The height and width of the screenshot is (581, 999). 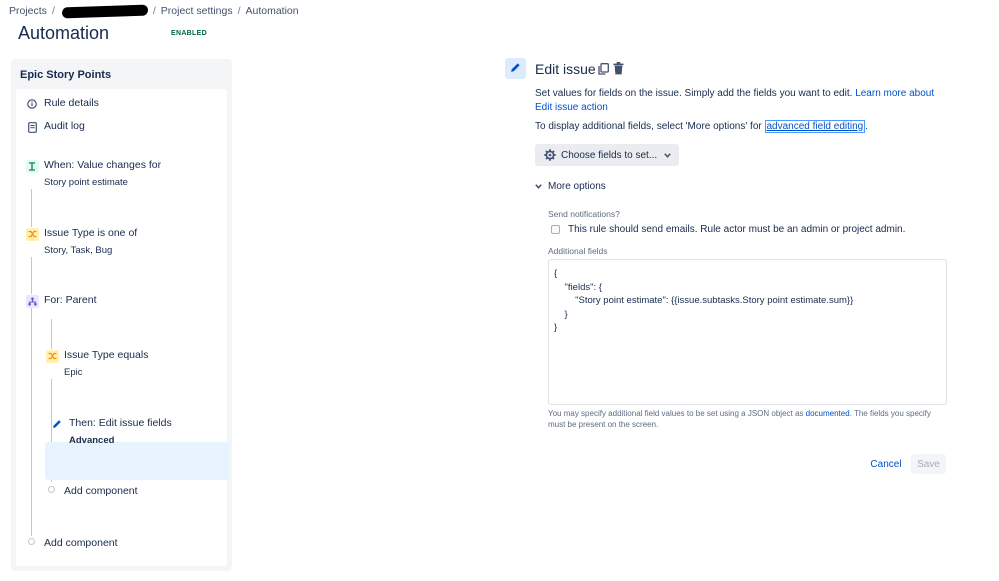 I want to click on documented-link: documented, so click(x=828, y=413).